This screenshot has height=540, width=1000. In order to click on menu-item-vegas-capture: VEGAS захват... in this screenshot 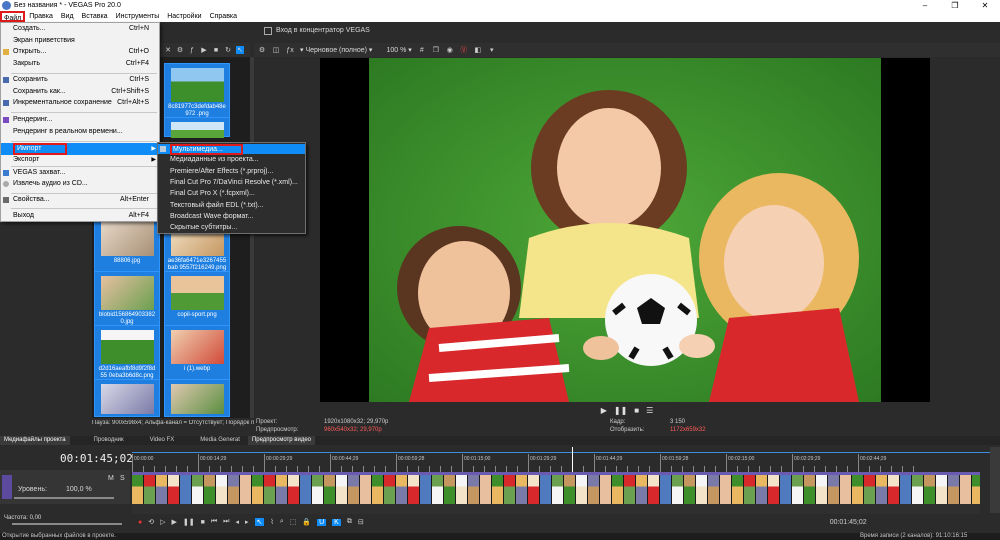, I will do `click(80, 173)`.